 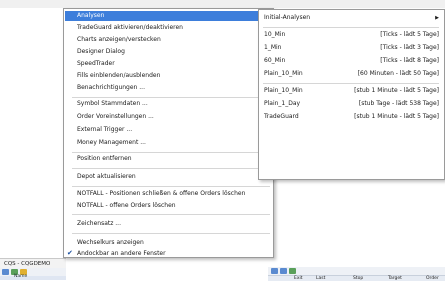 I want to click on submenu-item-label: 60_Min, so click(x=275, y=60).